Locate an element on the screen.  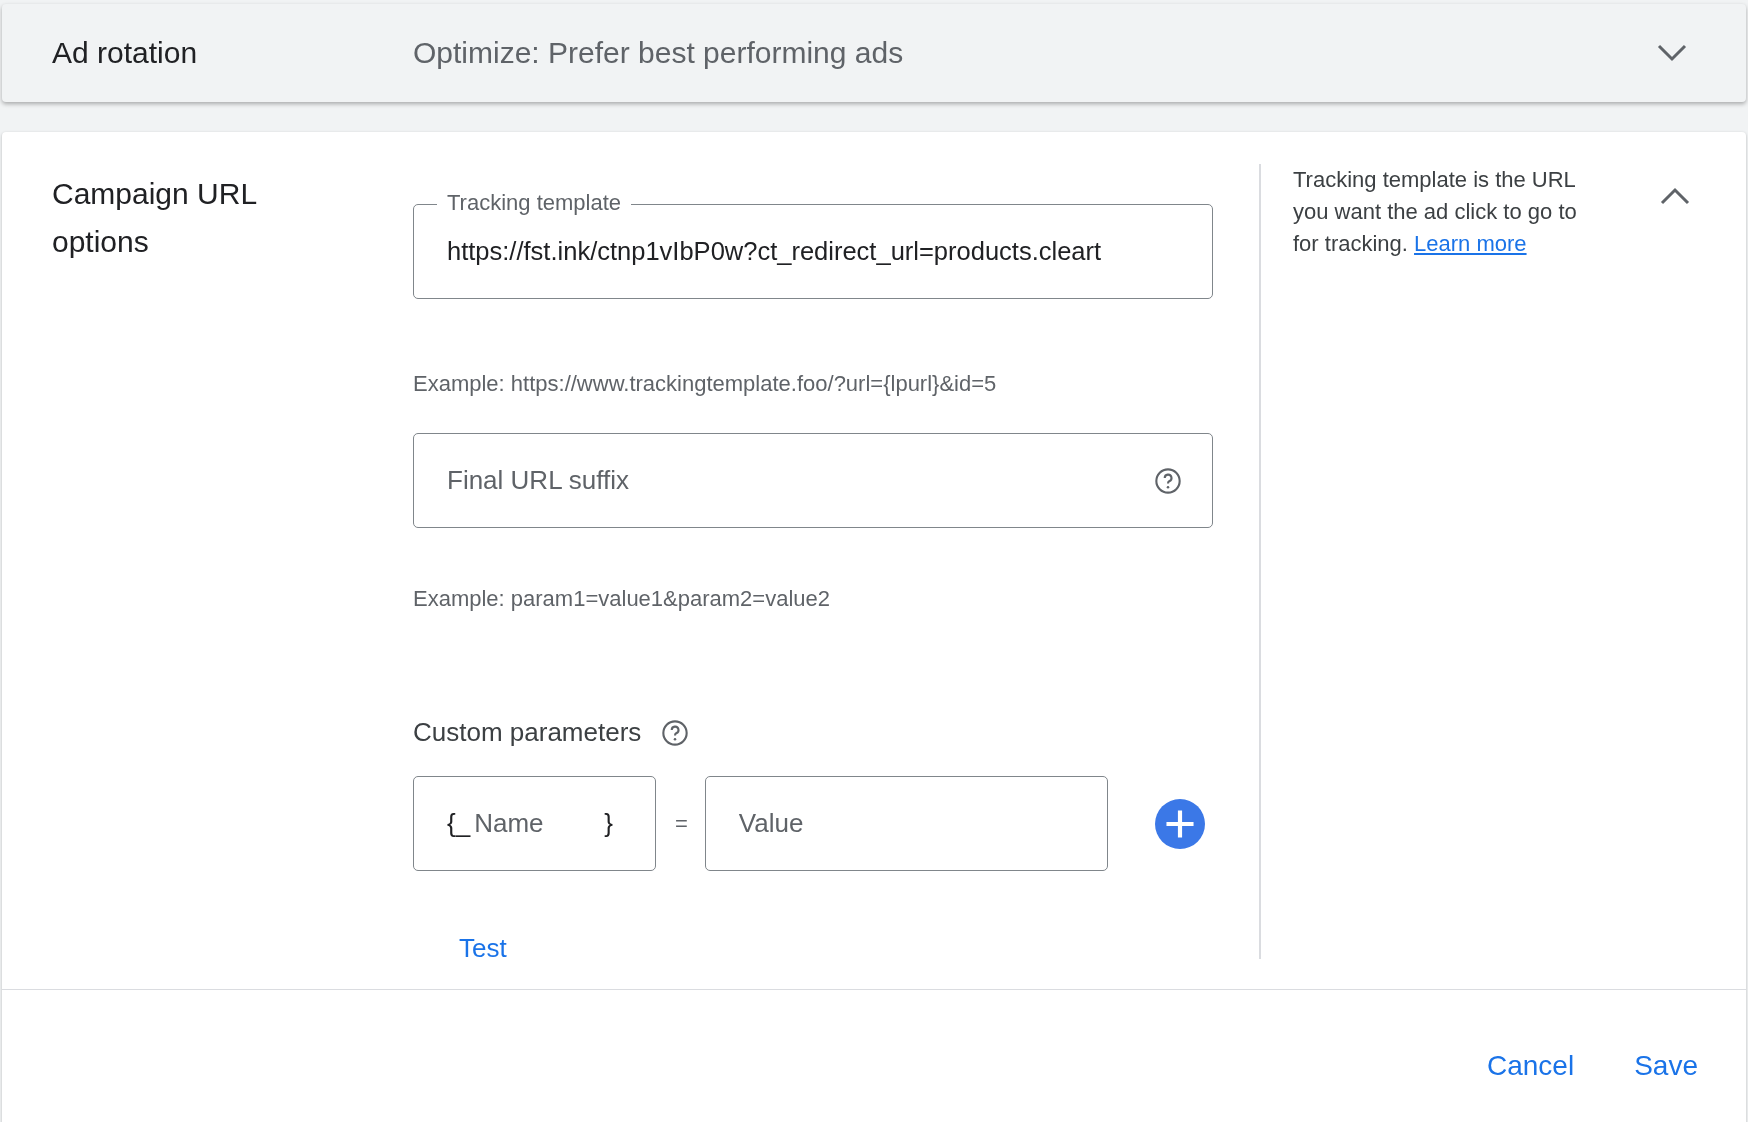
learn-more-link: Learn more is located at coordinates (1470, 243).